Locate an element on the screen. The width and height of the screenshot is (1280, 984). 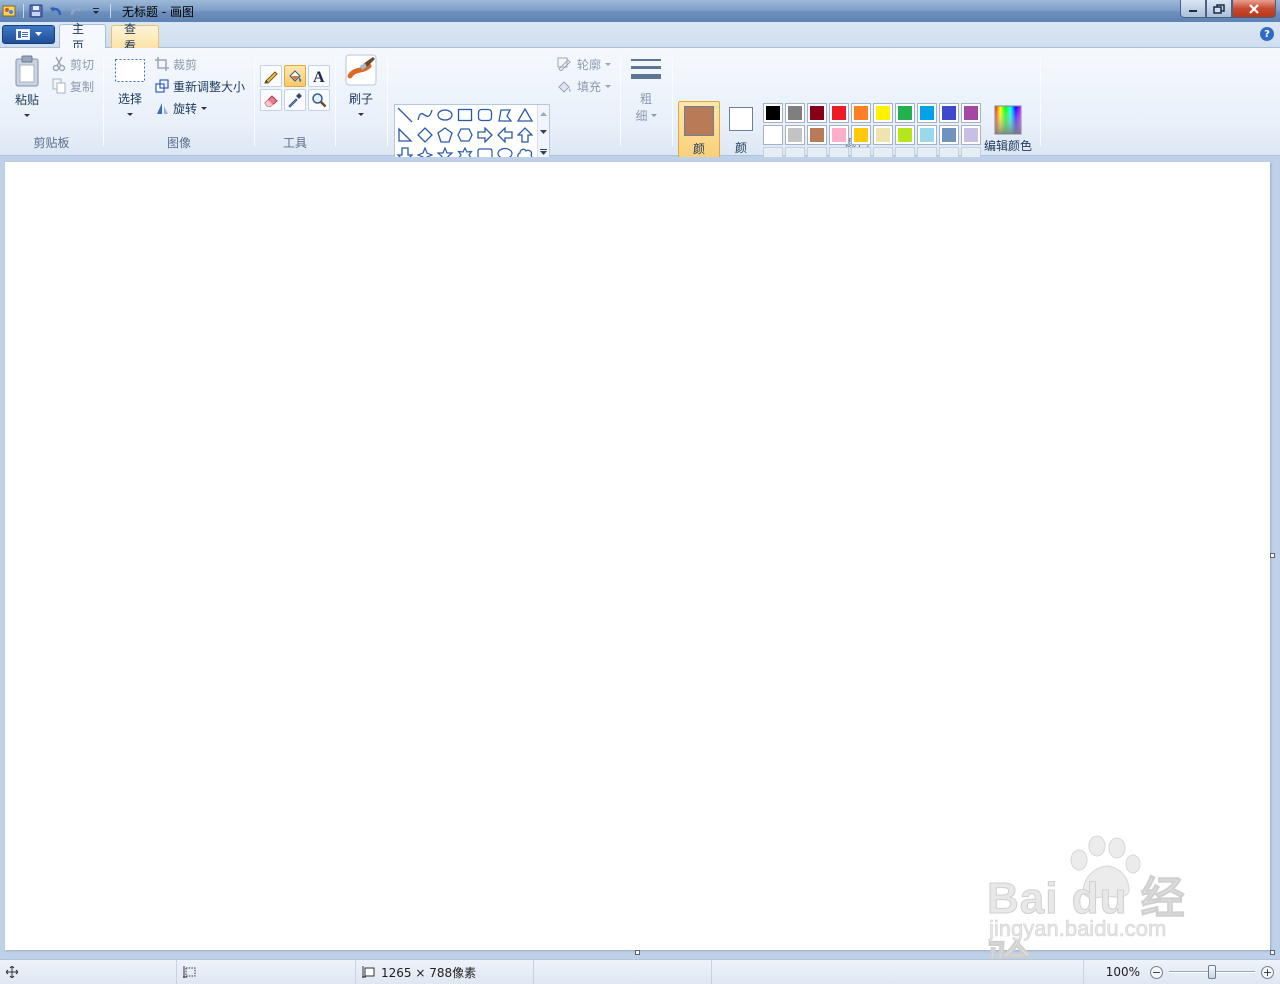
outline-button: 轮廓 is located at coordinates (584, 64).